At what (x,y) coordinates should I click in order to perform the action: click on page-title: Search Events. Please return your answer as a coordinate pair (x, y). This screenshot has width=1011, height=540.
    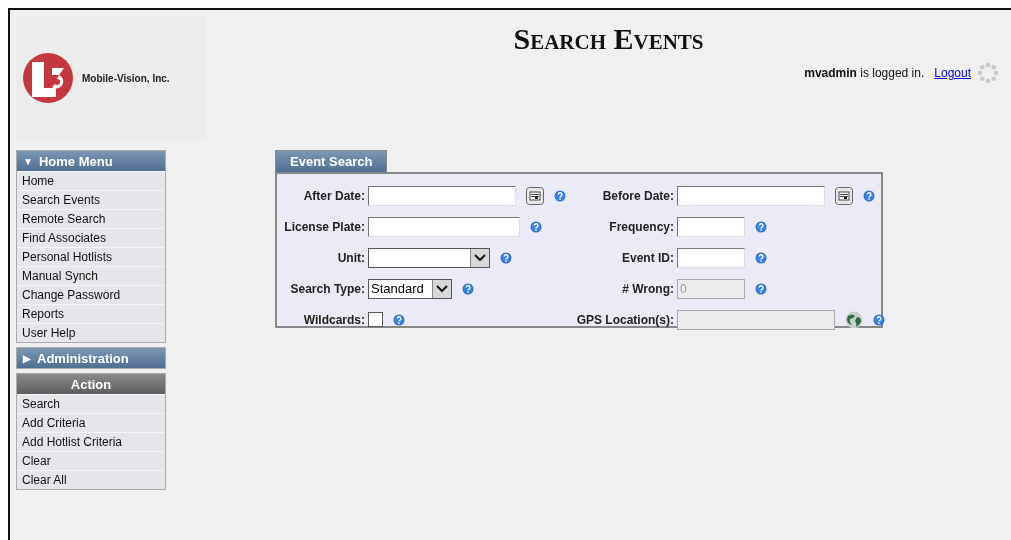
    Looking at the image, I should click on (608, 39).